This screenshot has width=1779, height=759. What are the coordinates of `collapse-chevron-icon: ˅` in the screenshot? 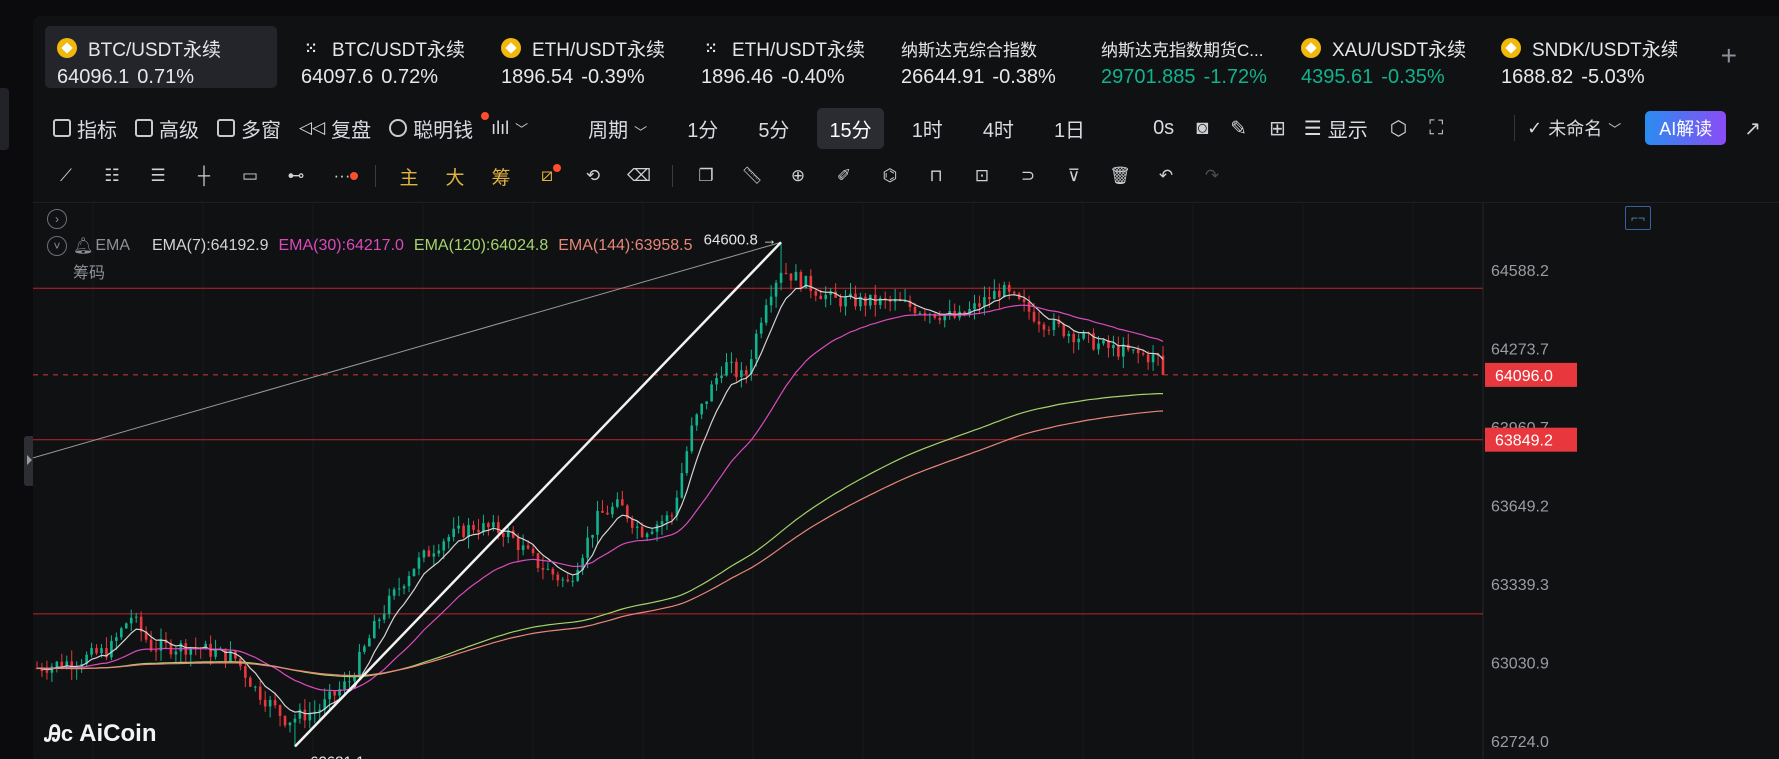 It's located at (57, 246).